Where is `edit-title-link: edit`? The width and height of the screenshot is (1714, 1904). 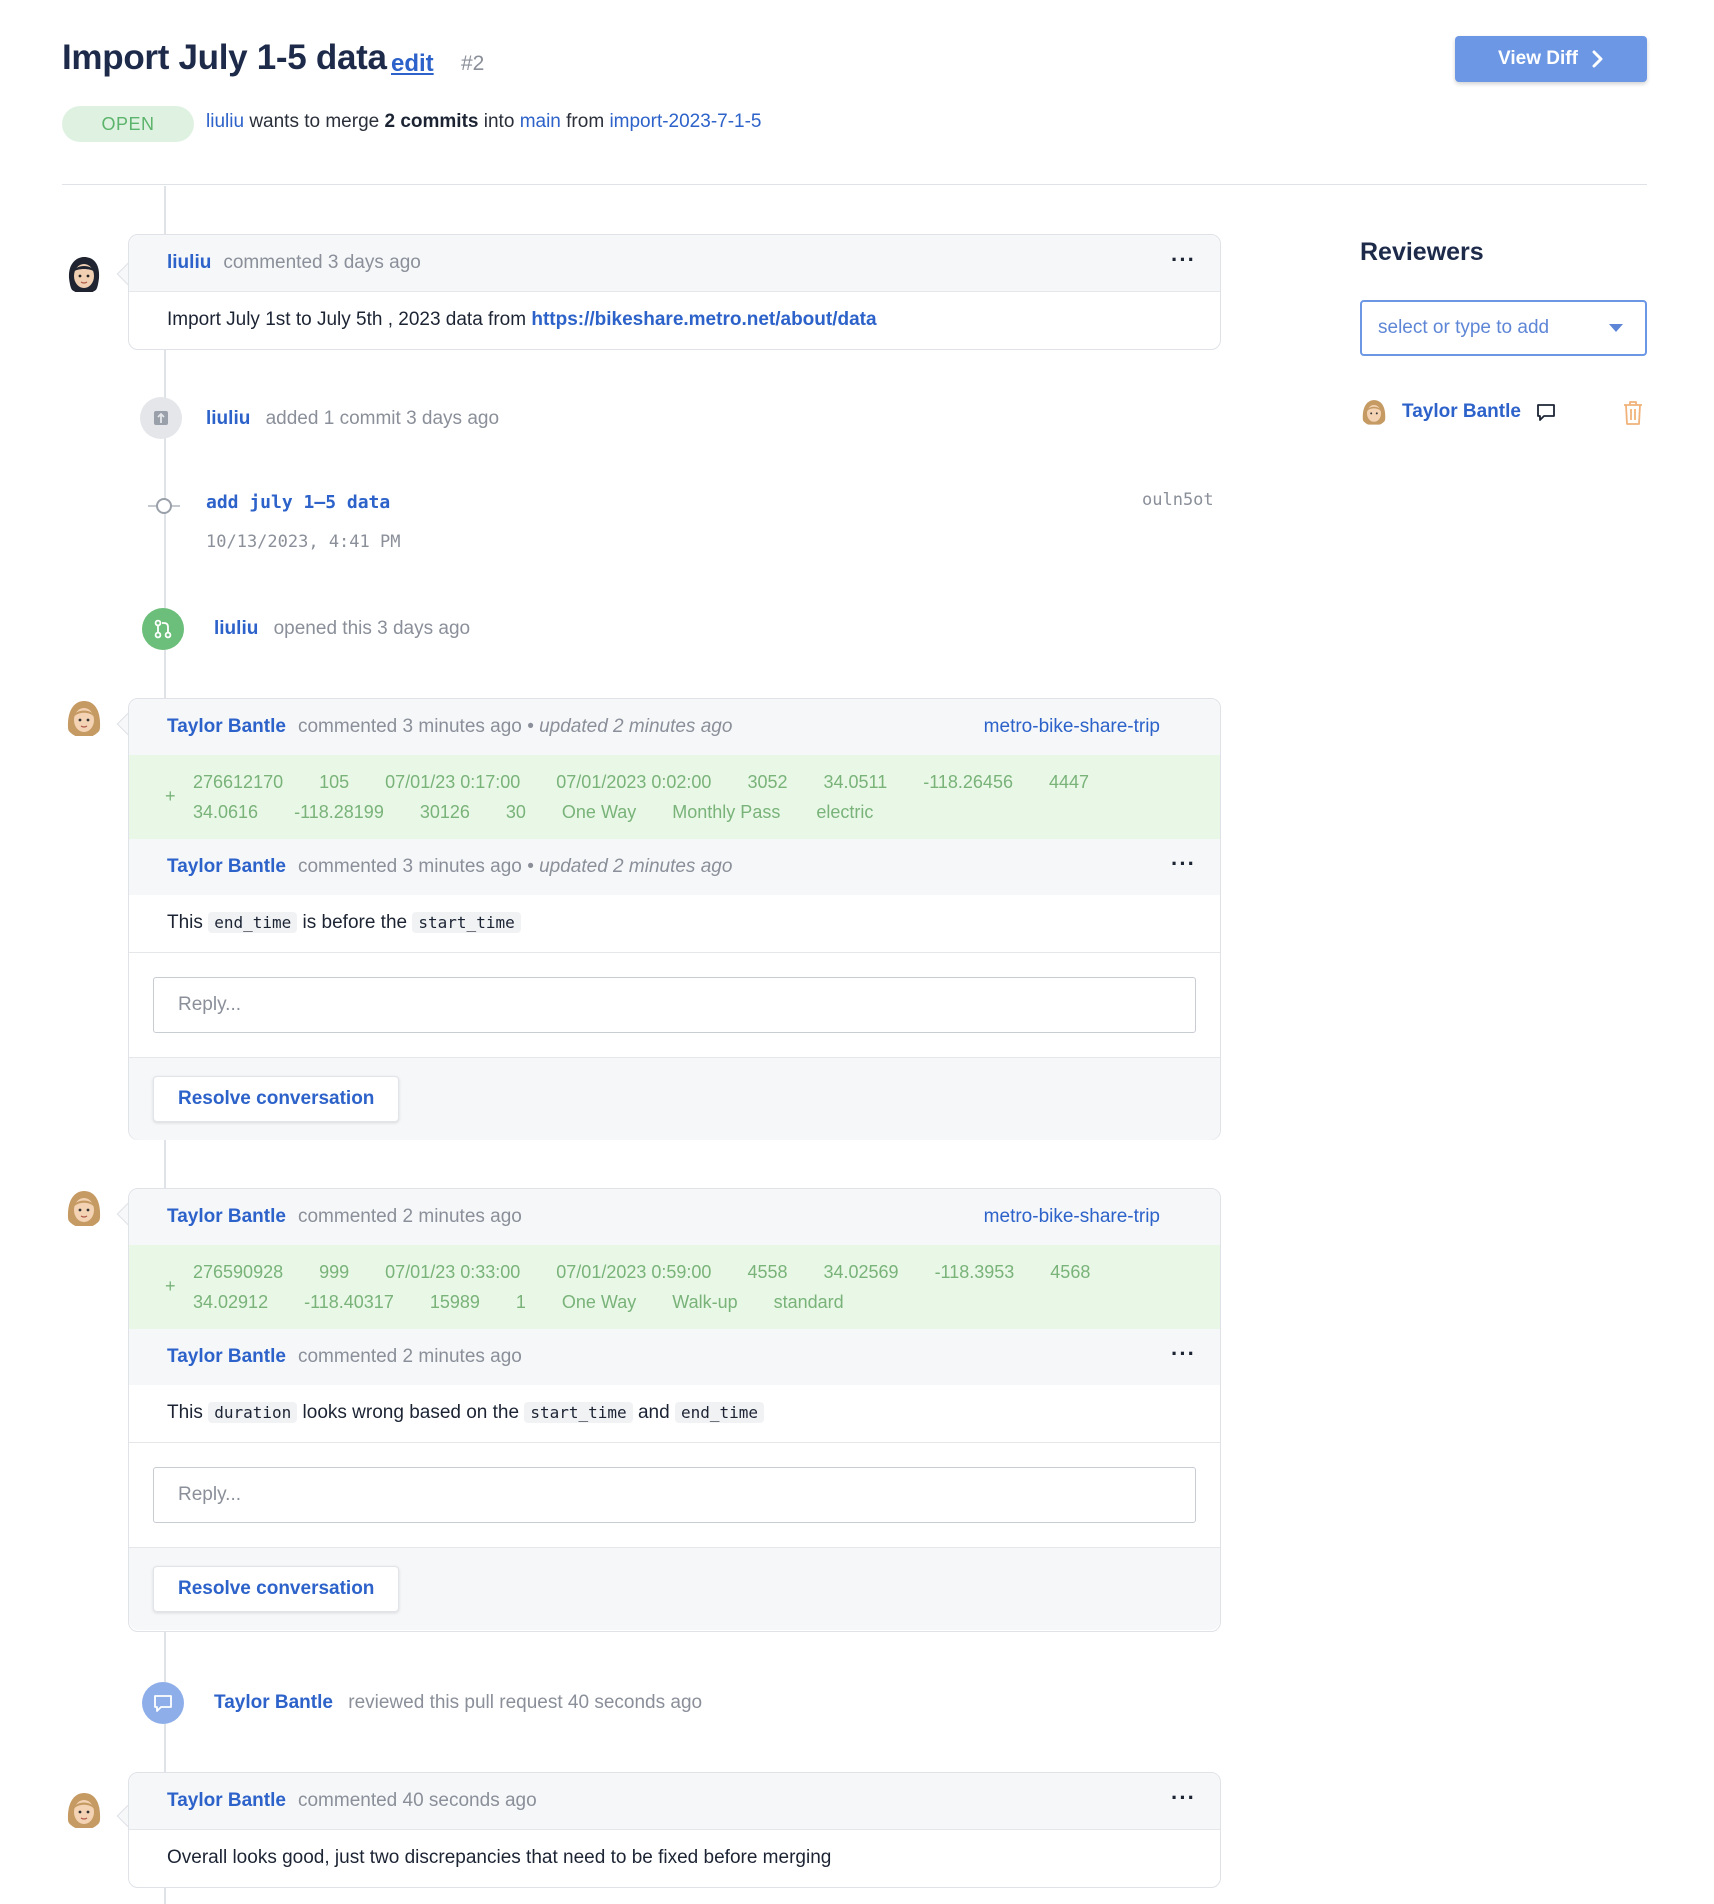
edit-title-link: edit is located at coordinates (412, 64).